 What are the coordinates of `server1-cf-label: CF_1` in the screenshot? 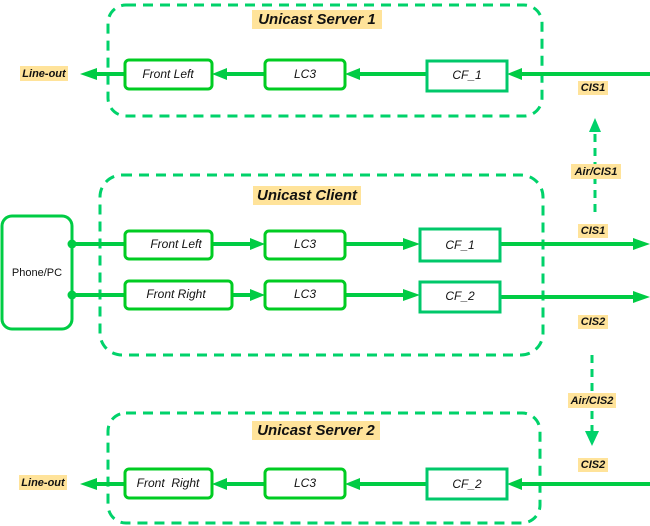 It's located at (466, 75).